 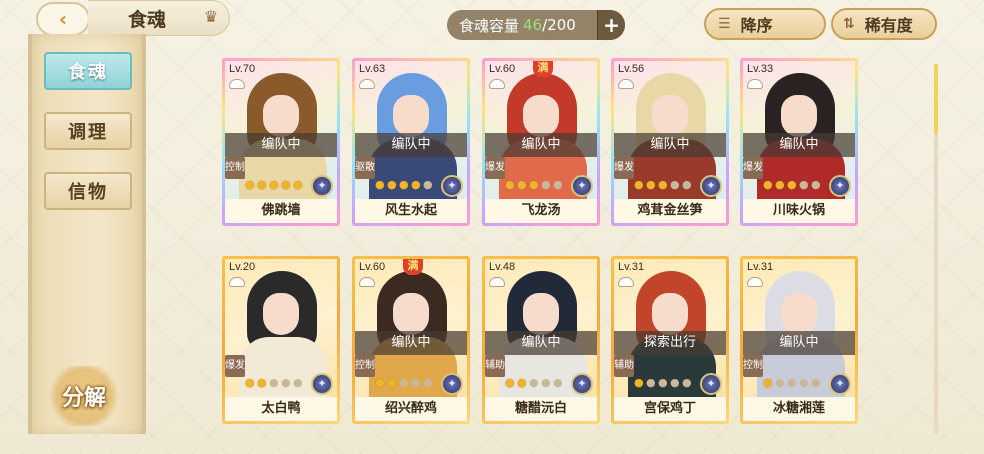 What do you see at coordinates (242, 69) in the screenshot?
I see `level-label: Lv.70` at bounding box center [242, 69].